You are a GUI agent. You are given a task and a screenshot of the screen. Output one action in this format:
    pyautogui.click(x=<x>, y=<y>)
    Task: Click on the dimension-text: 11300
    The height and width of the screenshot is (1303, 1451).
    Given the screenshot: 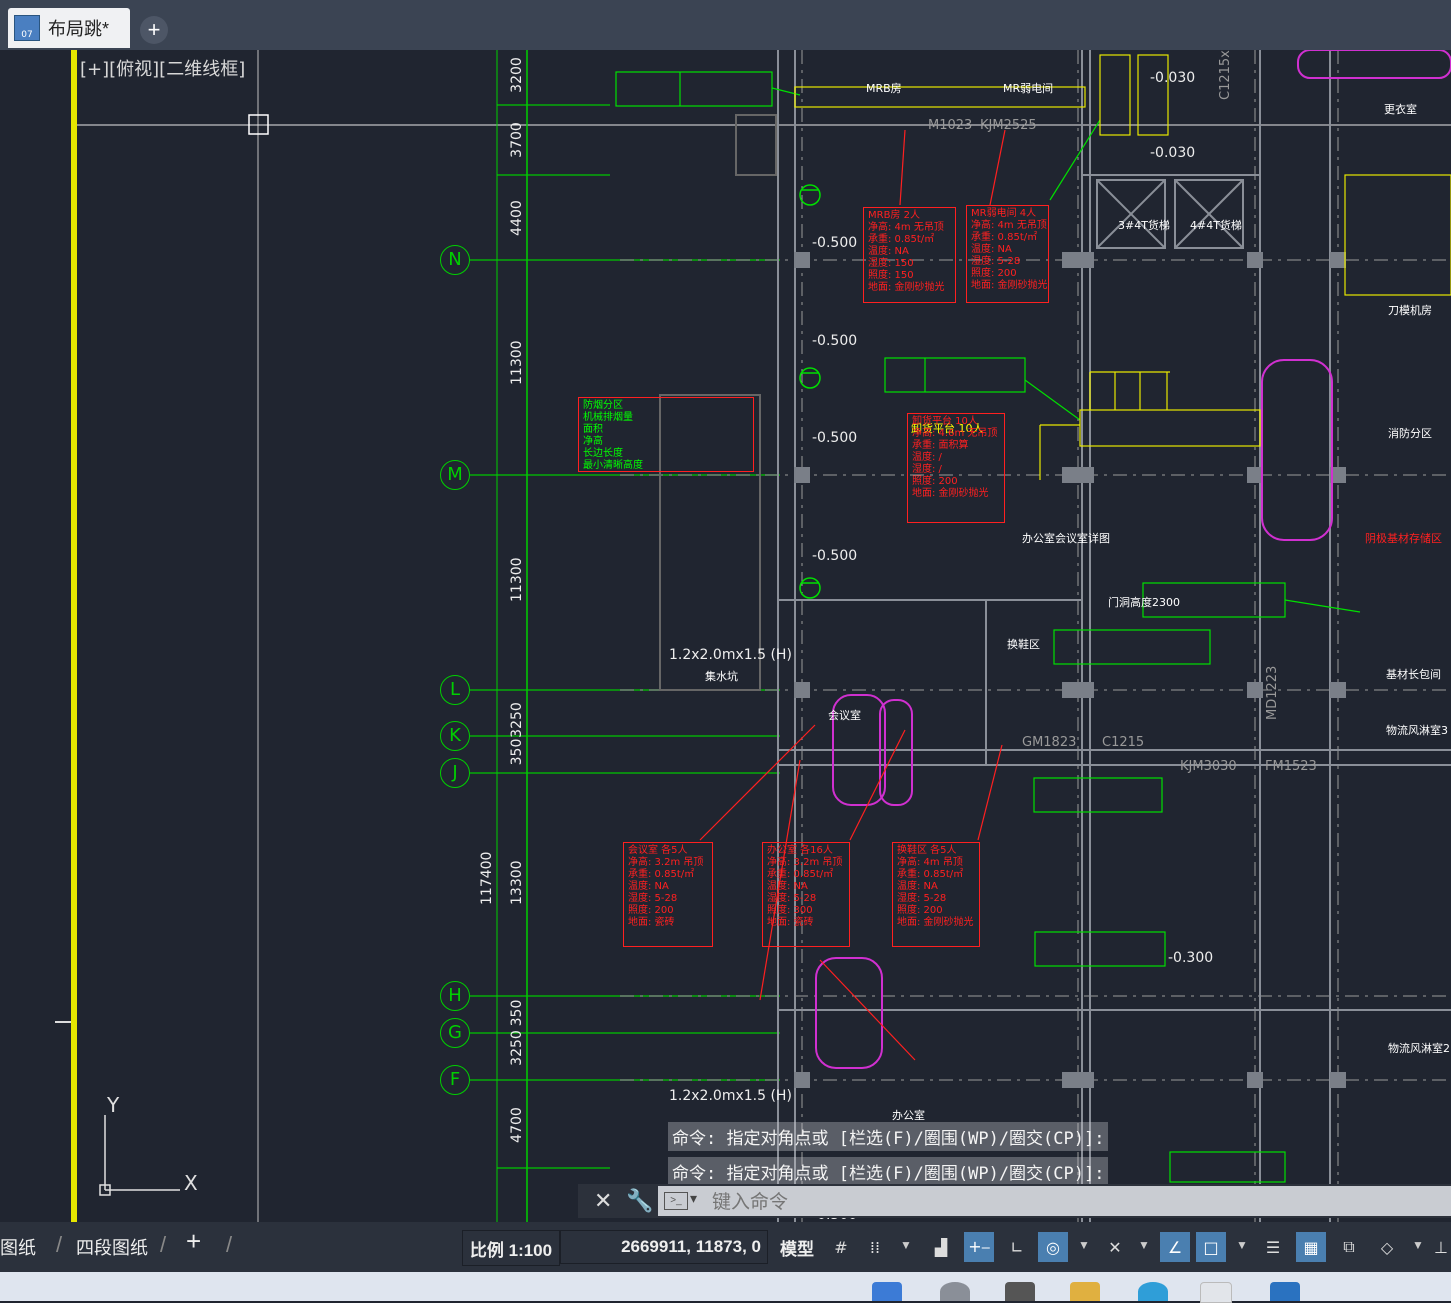 What is the action you would take?
    pyautogui.click(x=517, y=362)
    